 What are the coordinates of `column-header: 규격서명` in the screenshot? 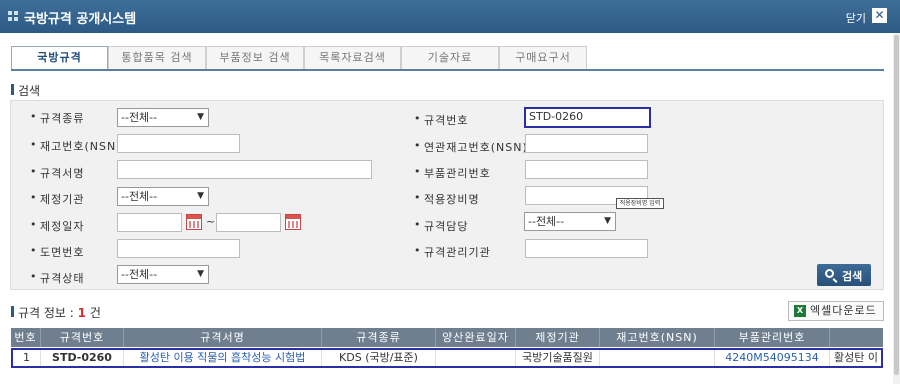 It's located at (223, 337).